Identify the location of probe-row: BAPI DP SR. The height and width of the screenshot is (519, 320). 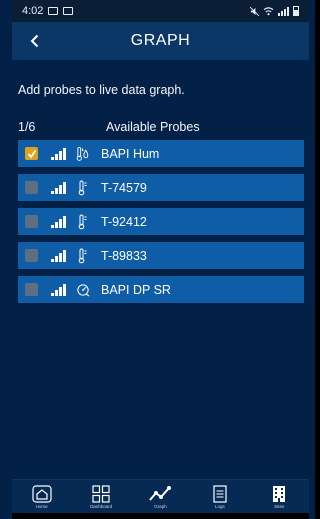
(161, 289).